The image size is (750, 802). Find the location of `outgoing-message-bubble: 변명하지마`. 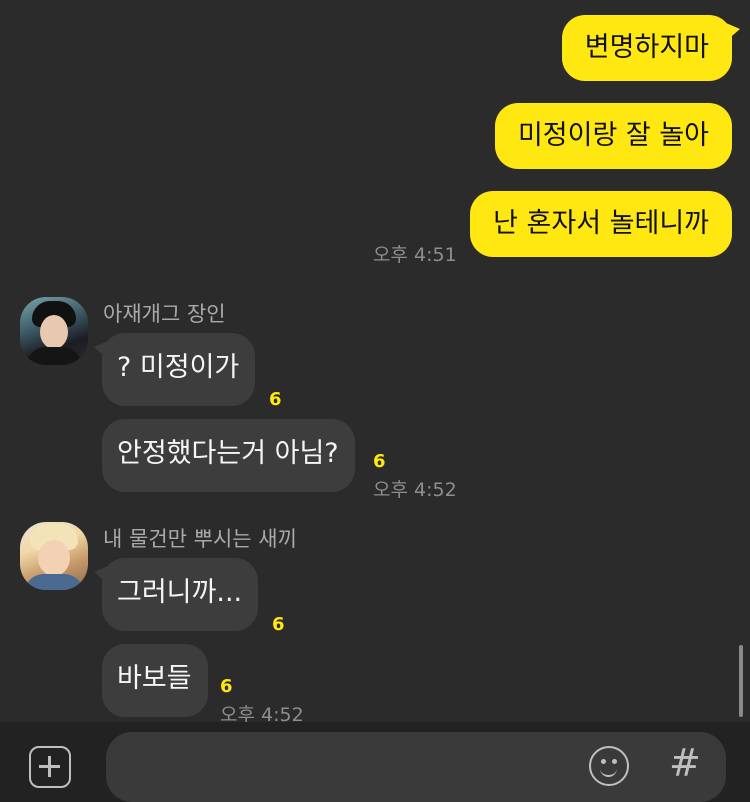

outgoing-message-bubble: 변명하지마 is located at coordinates (651, 48).